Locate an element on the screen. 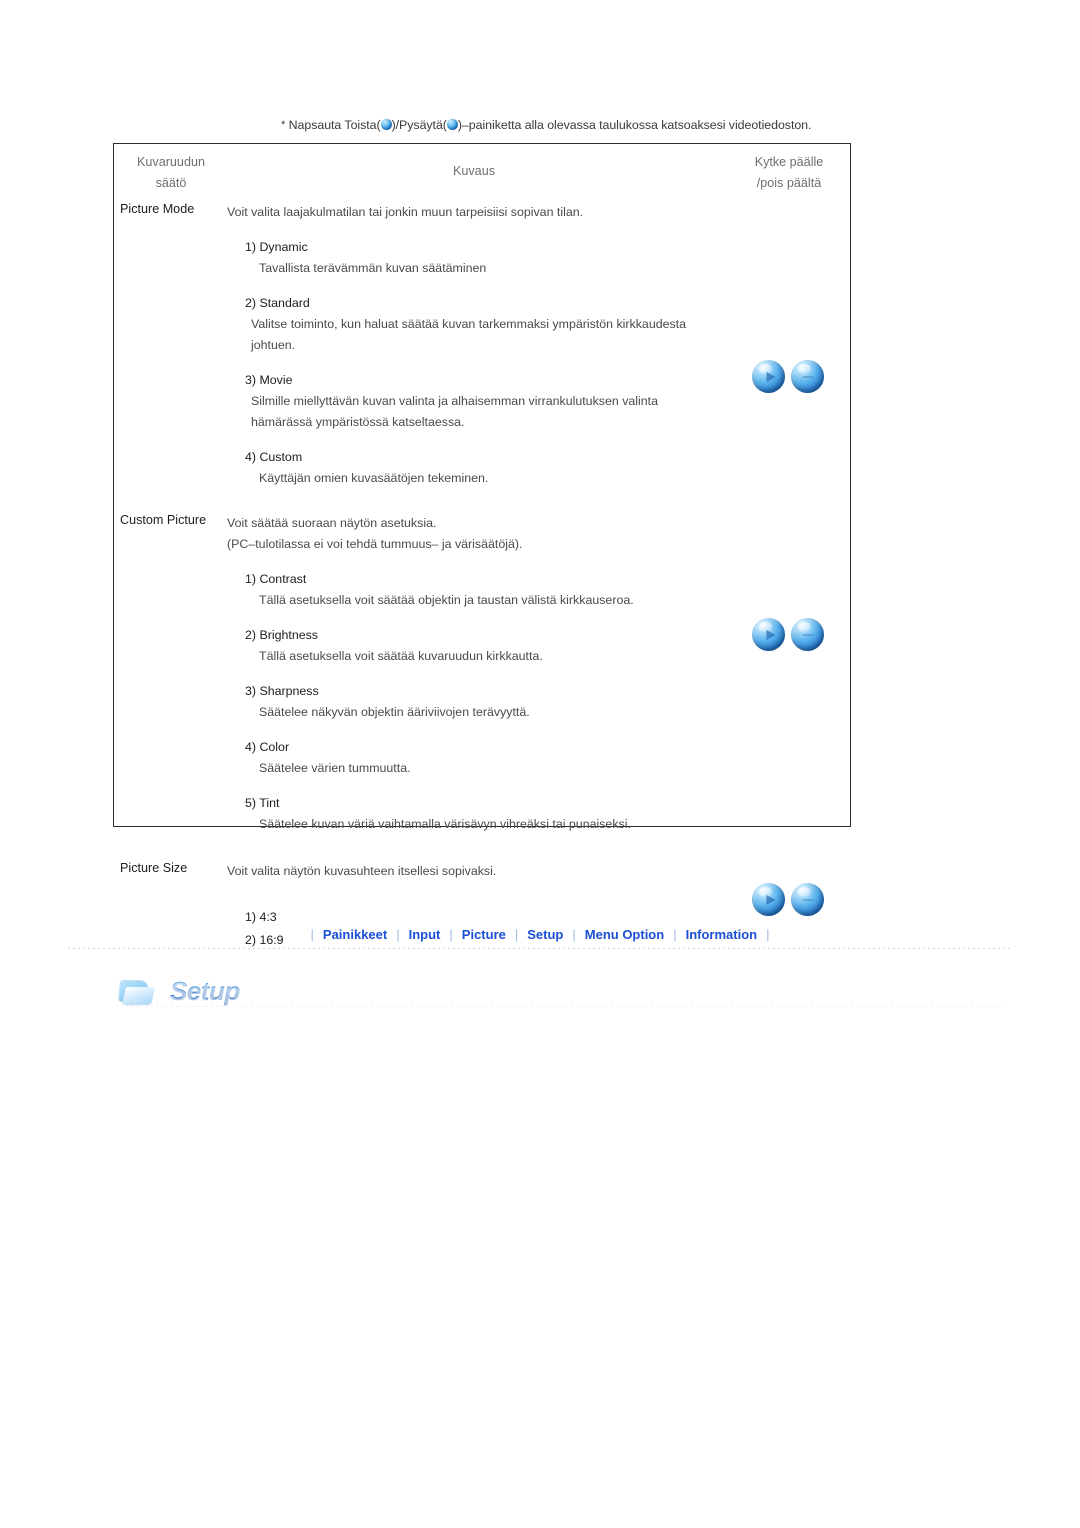 Image resolution: width=1080 pixels, height=1528 pixels. option-head-sharpness: 3) Sharpness is located at coordinates (282, 691).